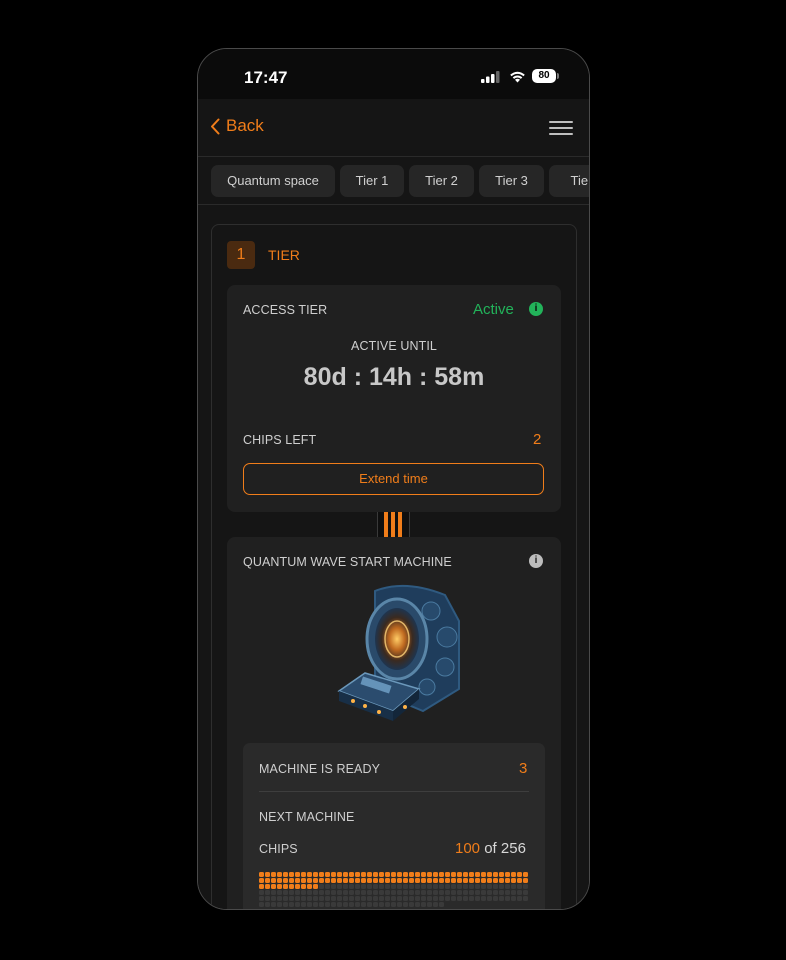 The image size is (786, 960). Describe the element at coordinates (307, 817) in the screenshot. I see `next-machine-label: NEXT MACHINE` at that location.